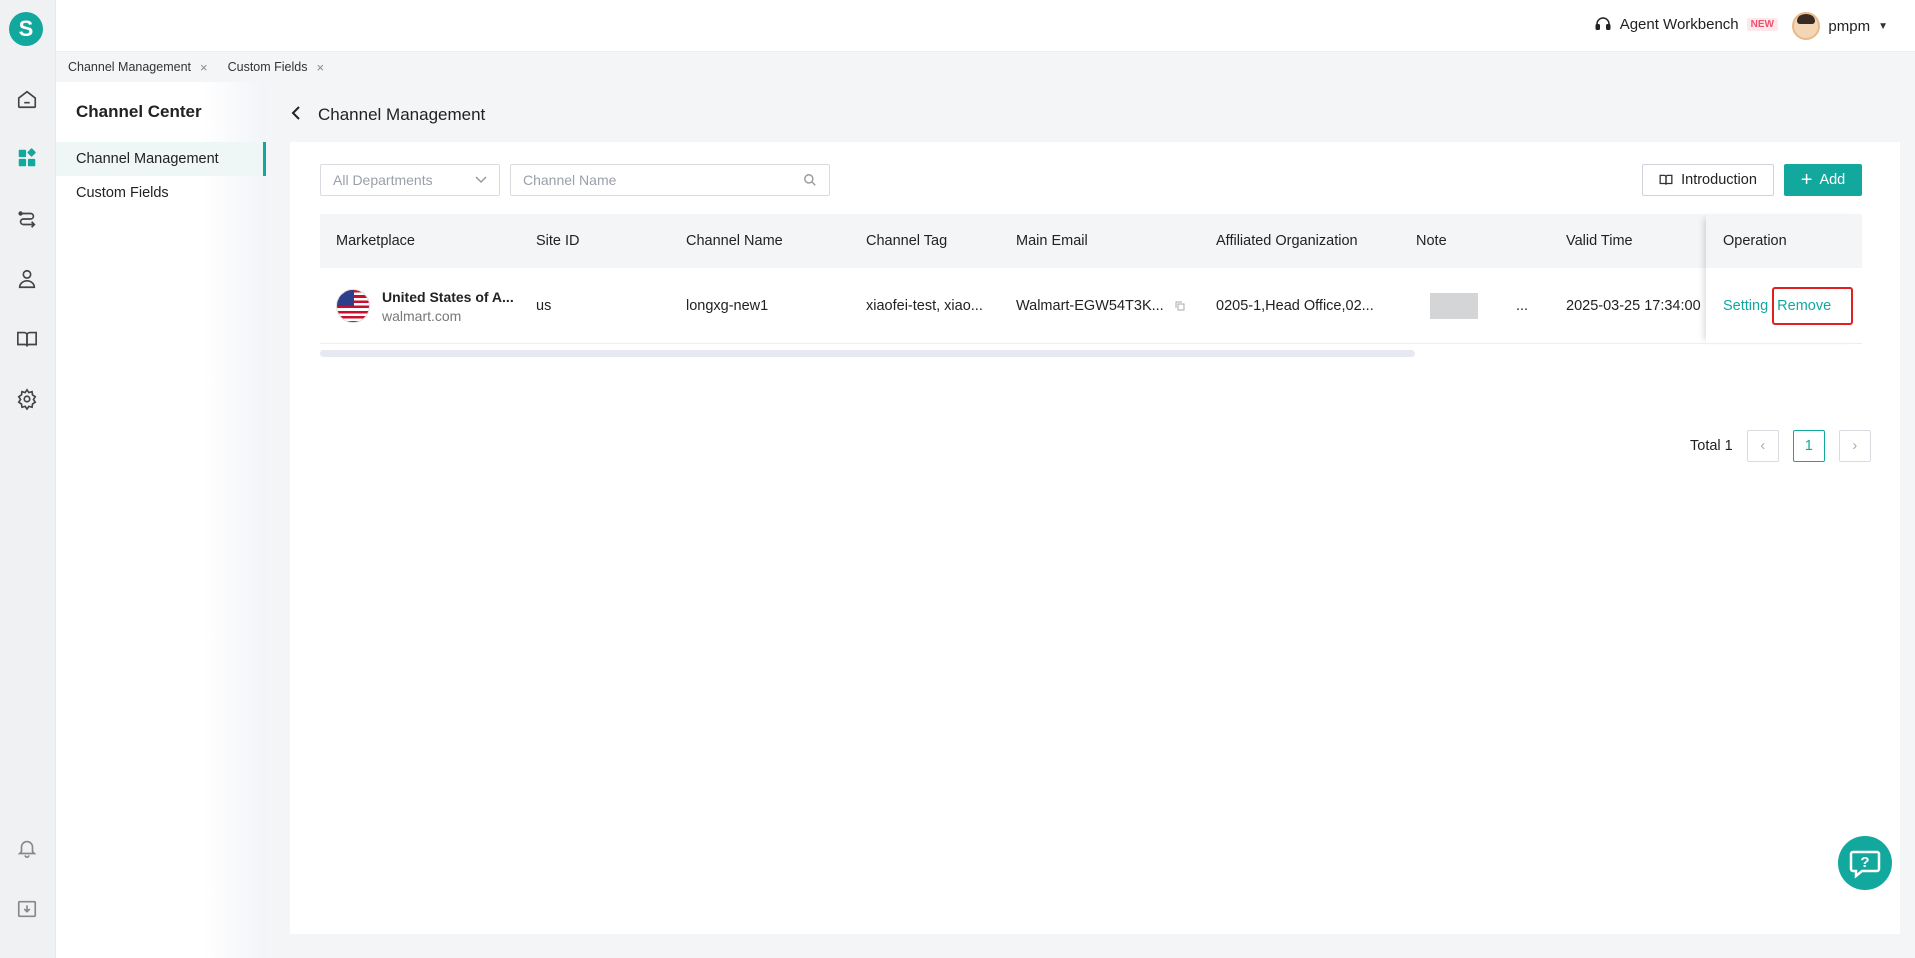 This screenshot has width=1915, height=958. I want to click on remove-highlight: Remove, so click(1813, 305).